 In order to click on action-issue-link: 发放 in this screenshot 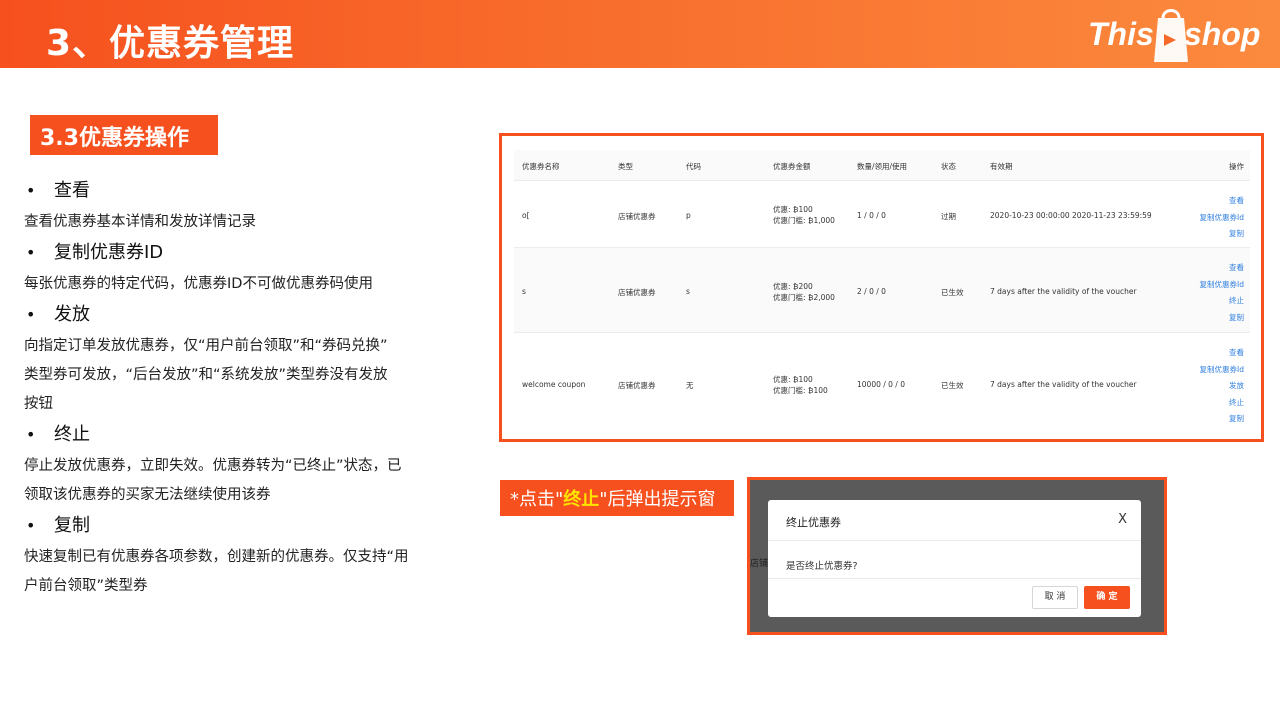, I will do `click(1222, 386)`.